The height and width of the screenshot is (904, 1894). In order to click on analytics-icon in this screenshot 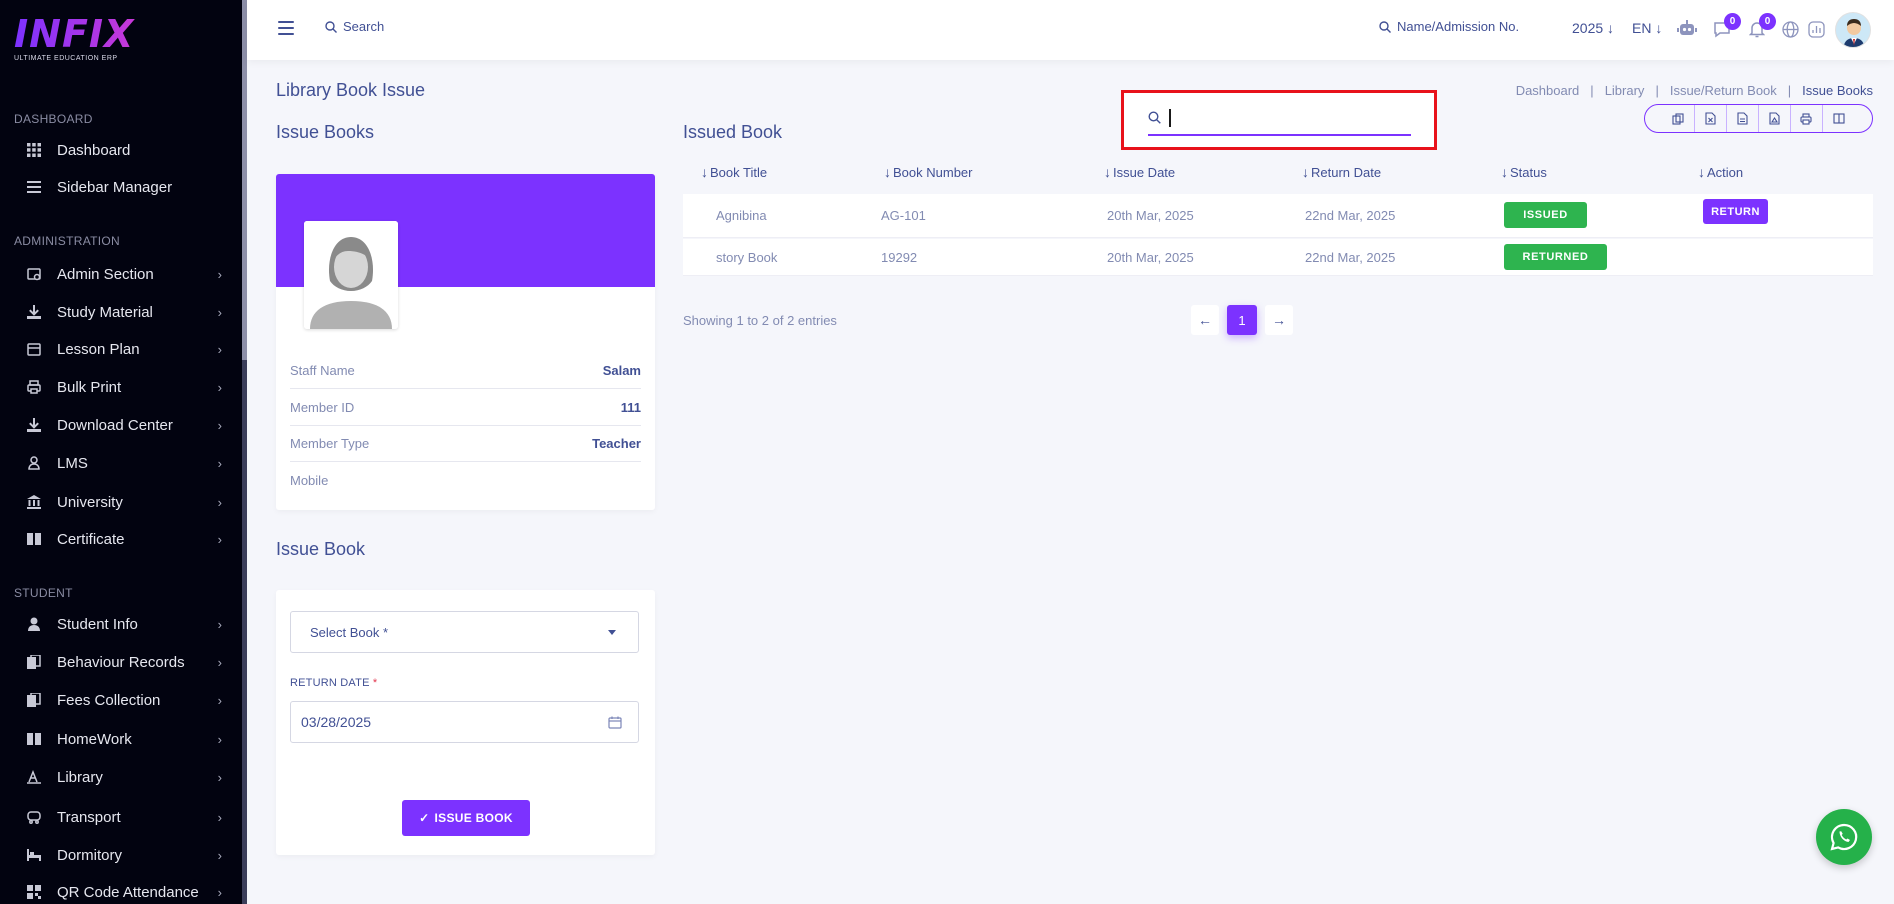, I will do `click(1816, 29)`.